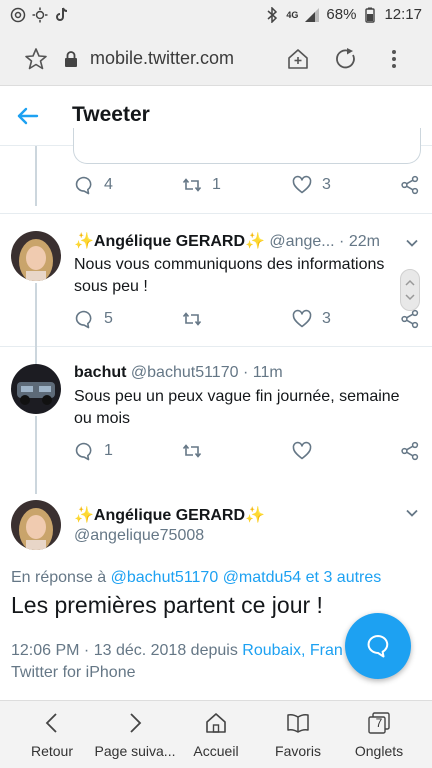  What do you see at coordinates (298, 734) in the screenshot?
I see `nav-favorites: Favoris` at bounding box center [298, 734].